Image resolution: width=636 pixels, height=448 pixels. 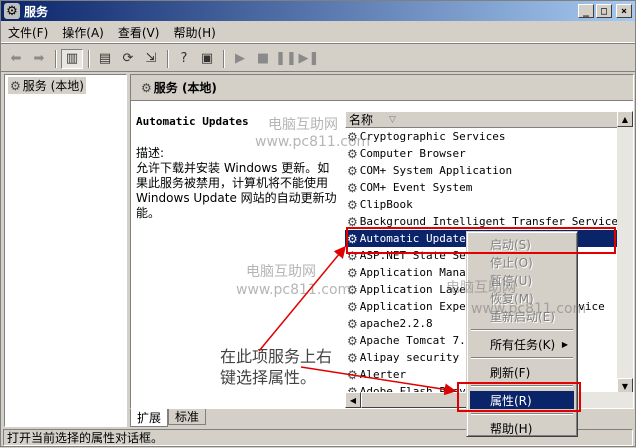 What do you see at coordinates (150, 153) in the screenshot?
I see `description-label: 描述:` at bounding box center [150, 153].